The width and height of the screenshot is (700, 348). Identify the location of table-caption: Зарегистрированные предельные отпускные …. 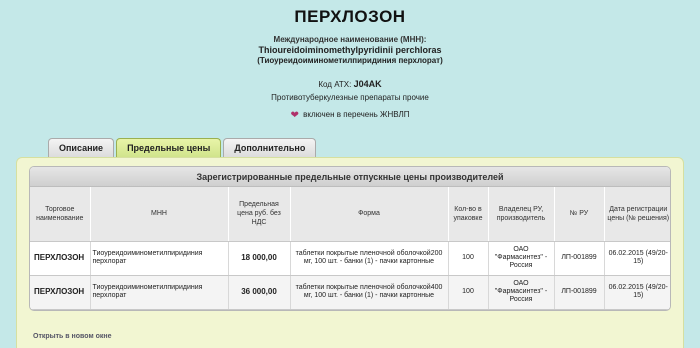
(350, 177).